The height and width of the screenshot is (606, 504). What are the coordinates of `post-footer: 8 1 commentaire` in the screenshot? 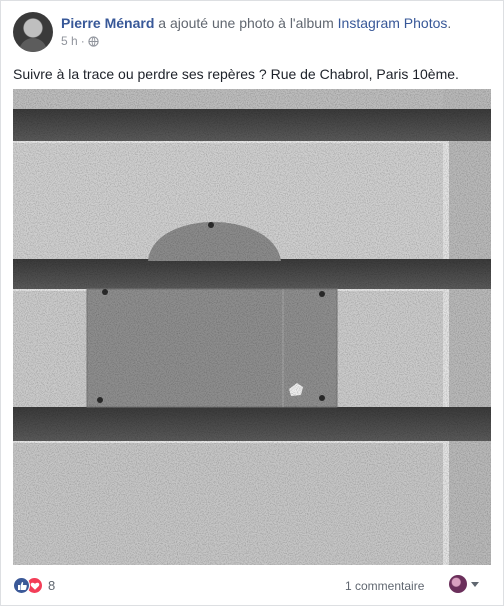 It's located at (253, 586).